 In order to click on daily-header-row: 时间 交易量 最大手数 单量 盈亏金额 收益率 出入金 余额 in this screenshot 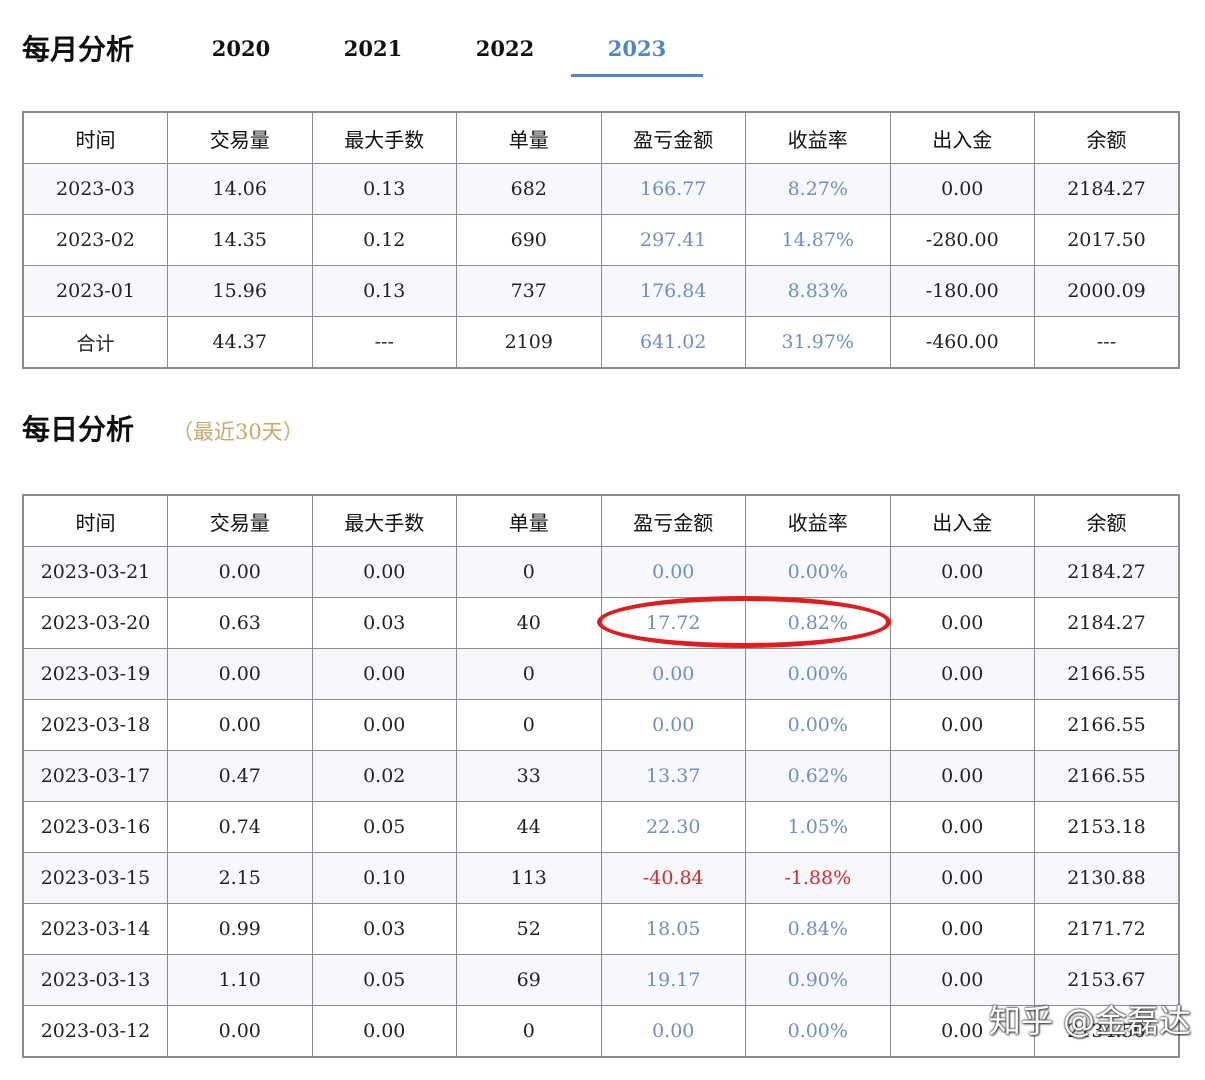, I will do `click(601, 520)`.